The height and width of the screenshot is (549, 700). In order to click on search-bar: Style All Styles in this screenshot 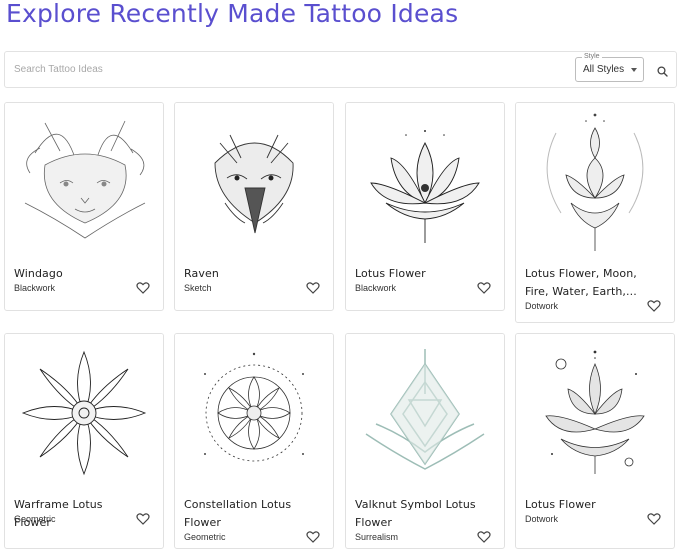, I will do `click(340, 69)`.